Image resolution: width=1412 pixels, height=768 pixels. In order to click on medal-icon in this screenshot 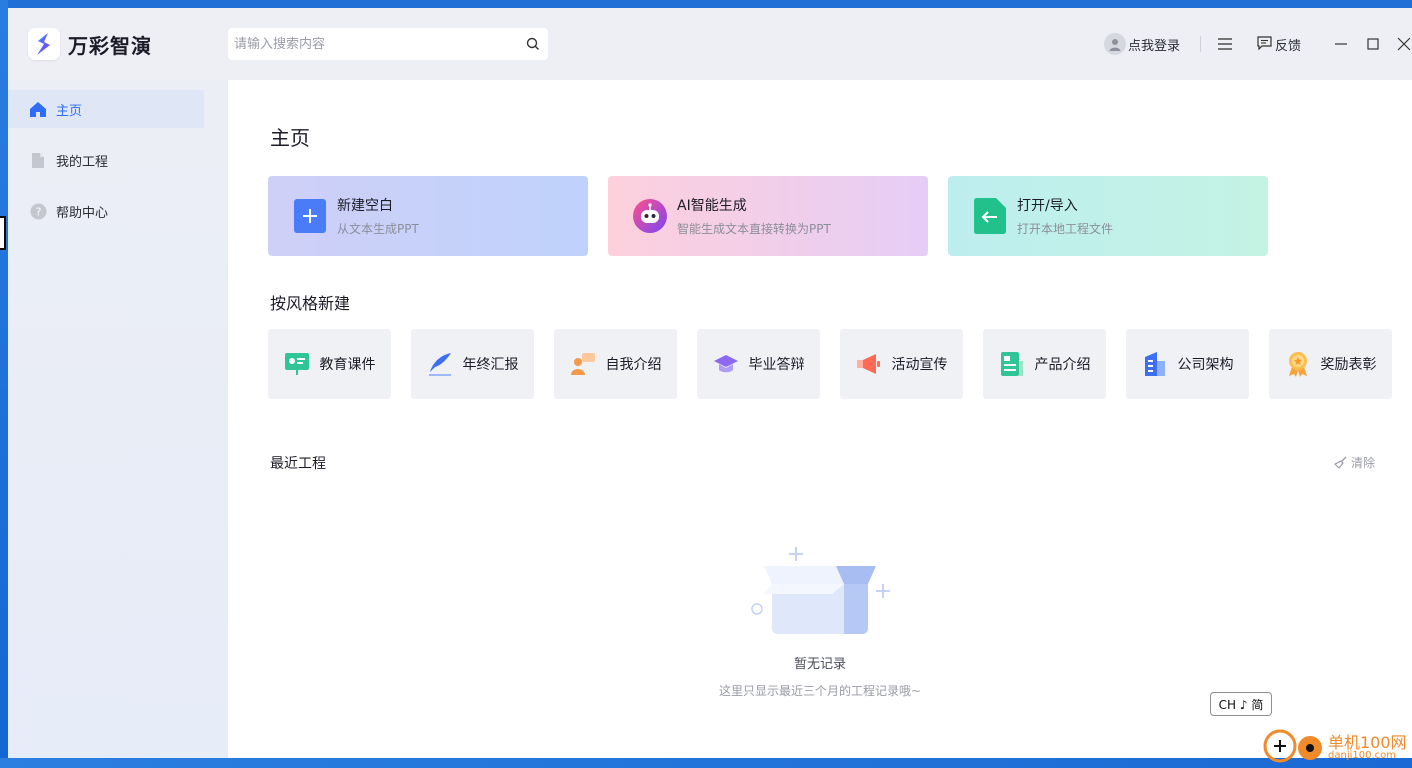, I will do `click(1298, 364)`.